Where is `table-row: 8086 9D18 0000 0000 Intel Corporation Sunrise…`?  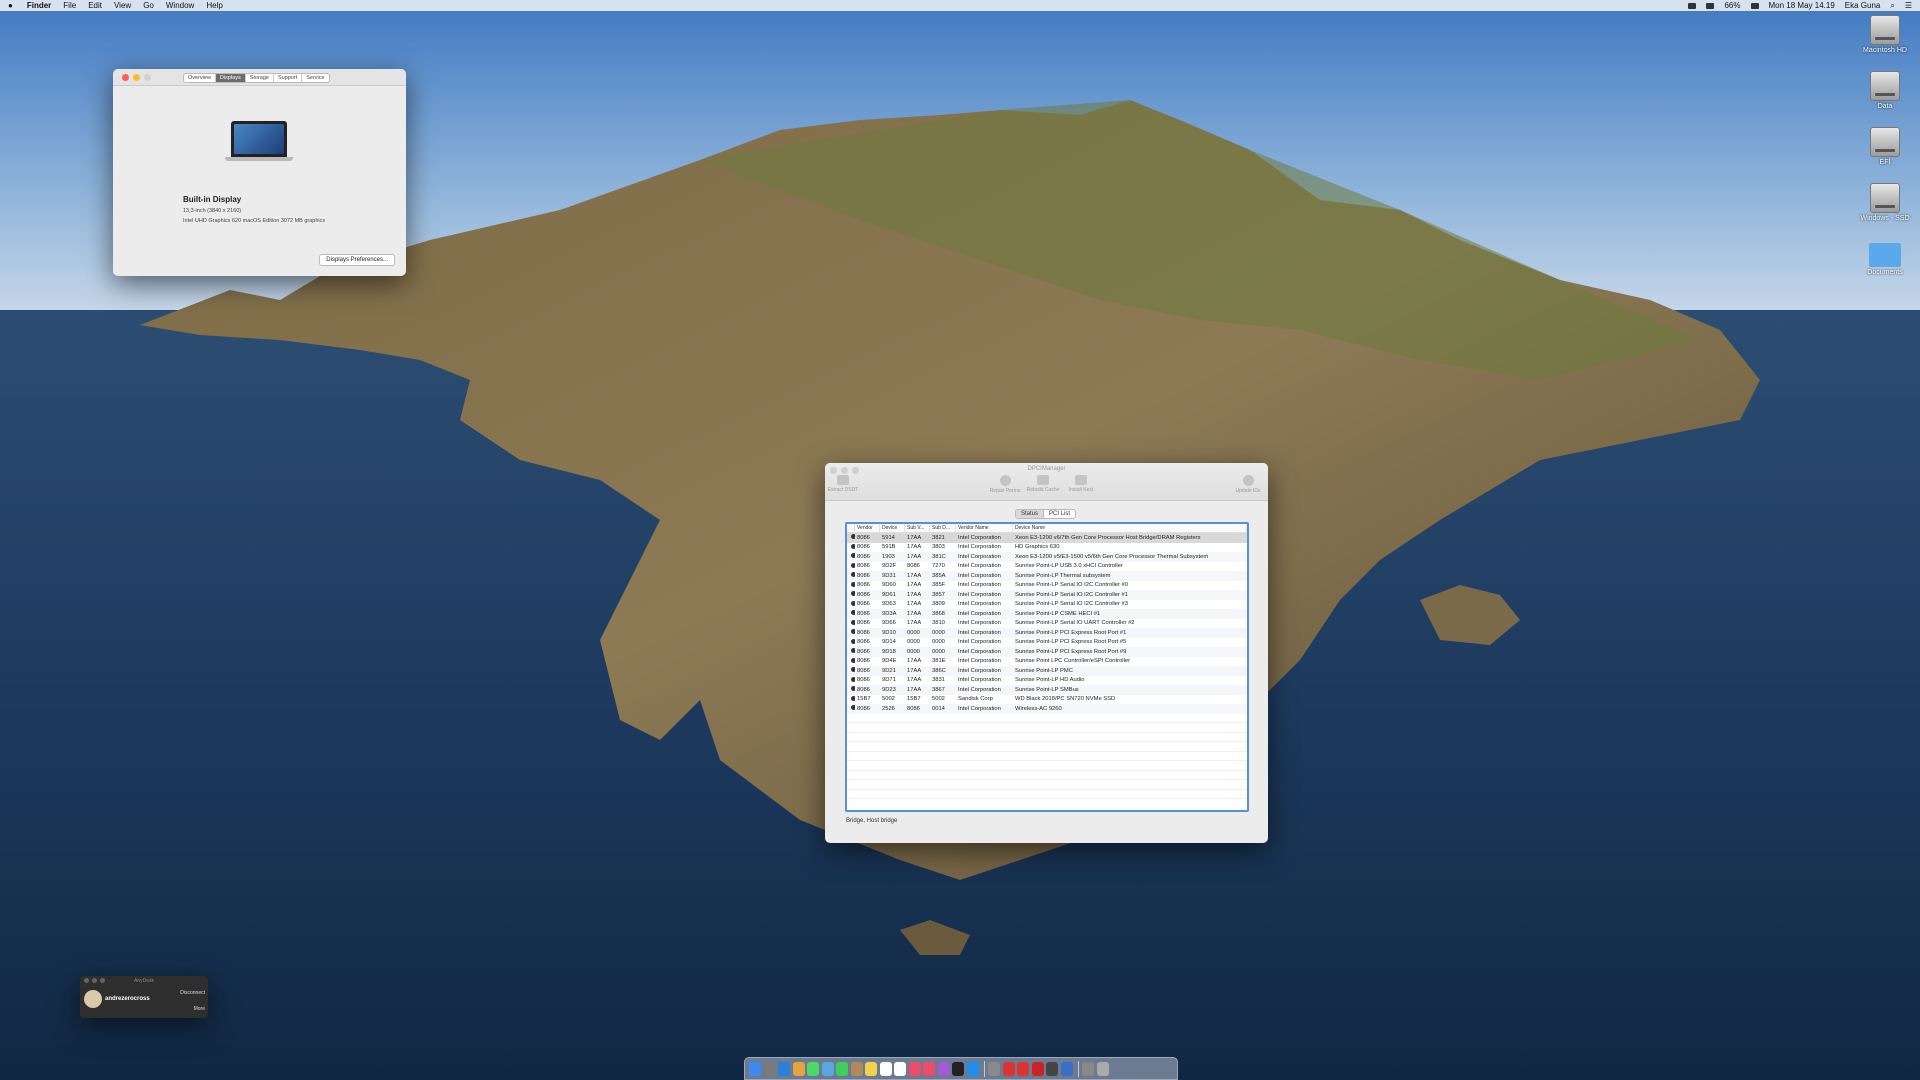
table-row: 8086 9D18 0000 0000 Intel Corporation Sunrise… is located at coordinates (1047, 652).